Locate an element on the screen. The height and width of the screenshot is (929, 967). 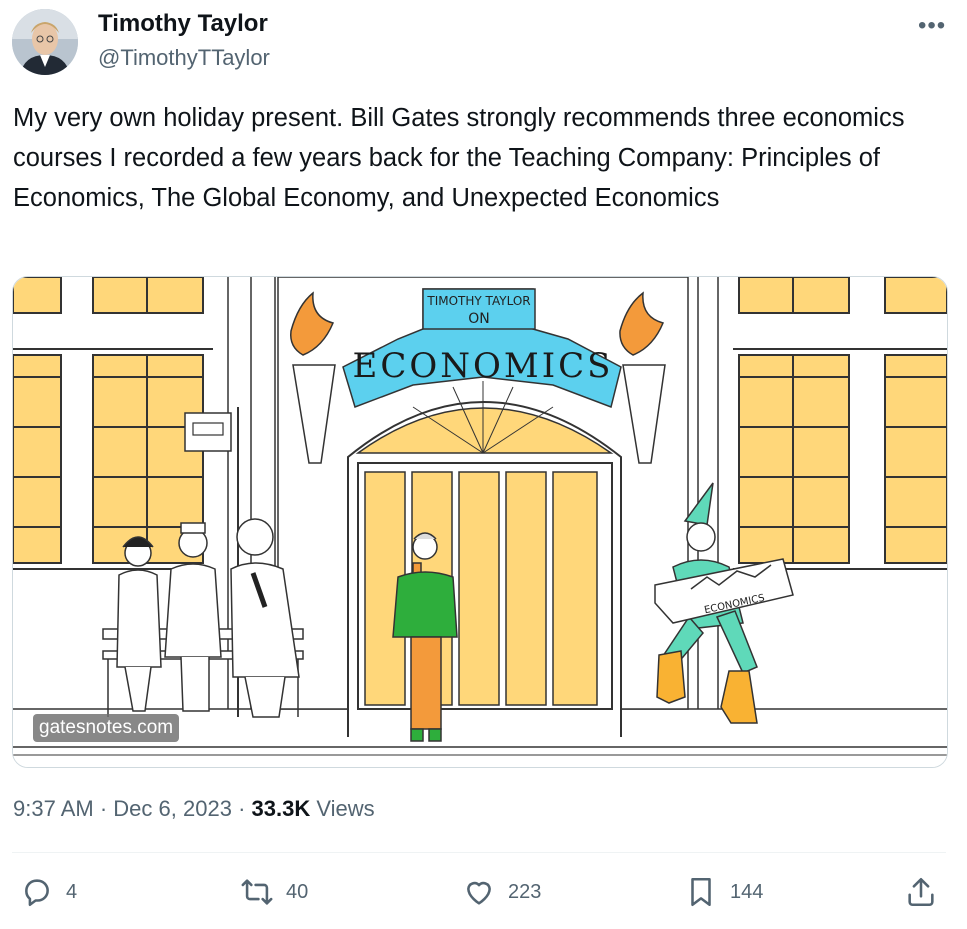
bookmark-count: 144 is located at coordinates (747, 891).